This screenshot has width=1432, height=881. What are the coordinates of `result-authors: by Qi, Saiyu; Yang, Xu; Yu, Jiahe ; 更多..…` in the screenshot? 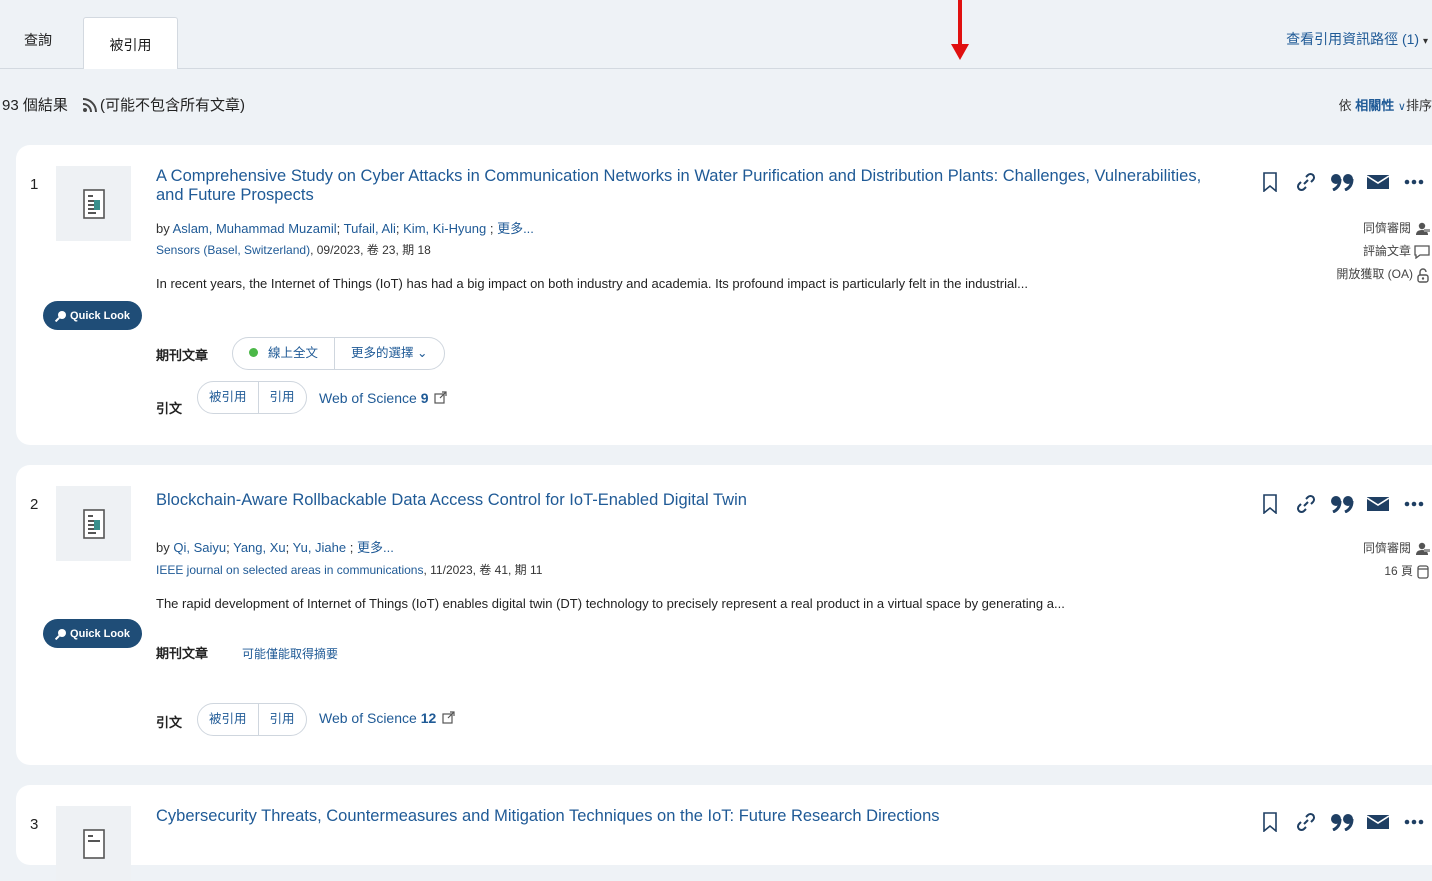 It's located at (275, 547).